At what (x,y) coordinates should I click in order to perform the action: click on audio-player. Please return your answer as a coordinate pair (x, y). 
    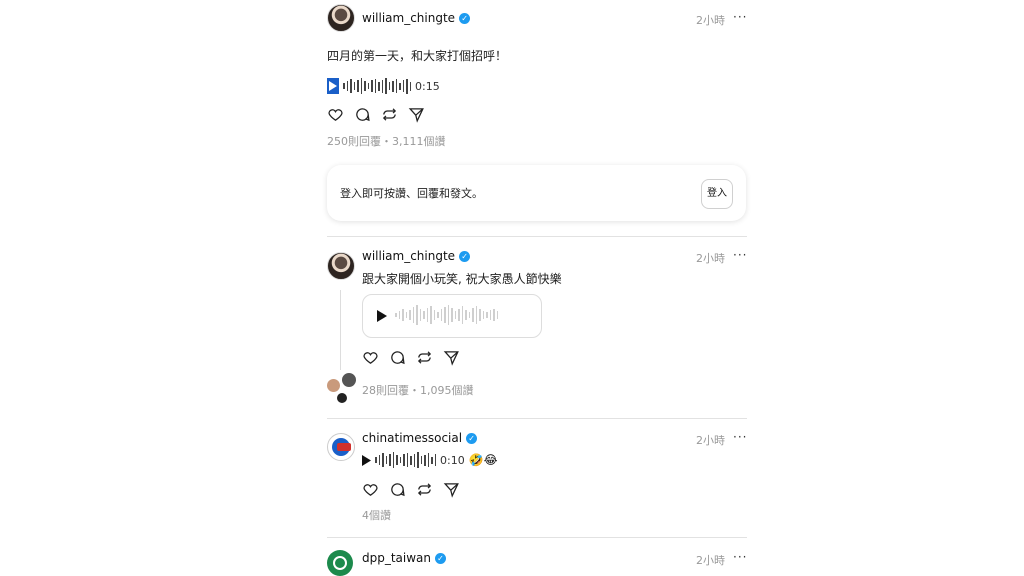
    Looking at the image, I should click on (452, 316).